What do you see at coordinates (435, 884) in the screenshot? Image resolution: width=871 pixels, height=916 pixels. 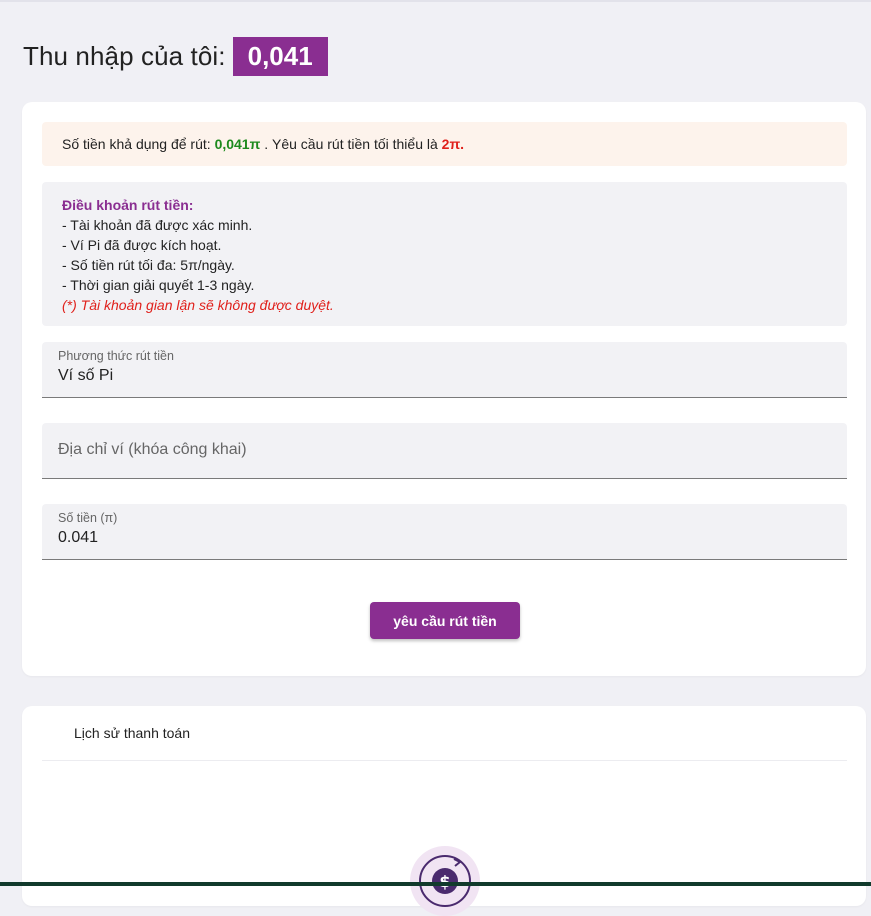 I see `bottom-bar` at bounding box center [435, 884].